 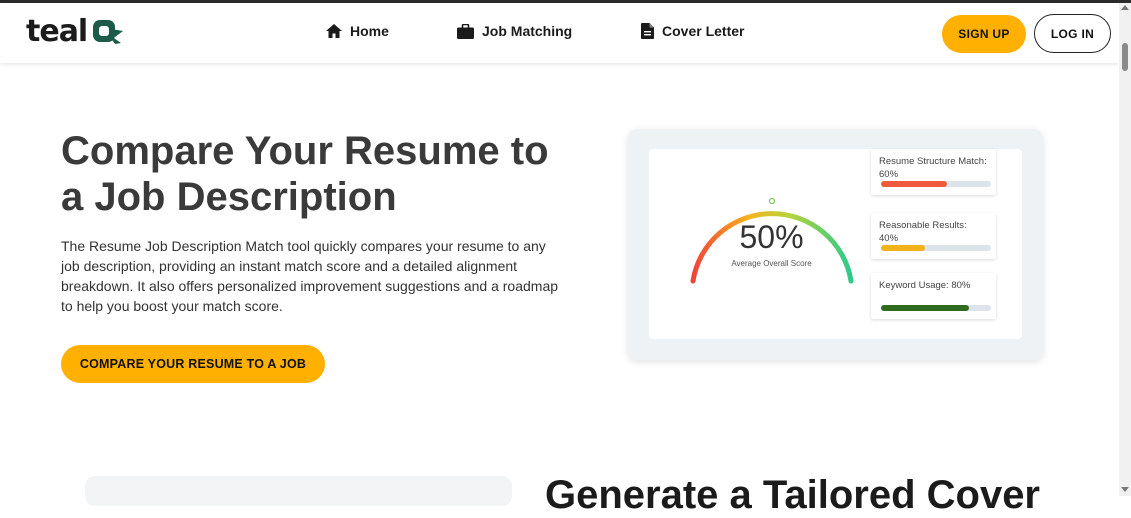 I want to click on nav-cover-letter: Cover Letter, so click(x=692, y=31).